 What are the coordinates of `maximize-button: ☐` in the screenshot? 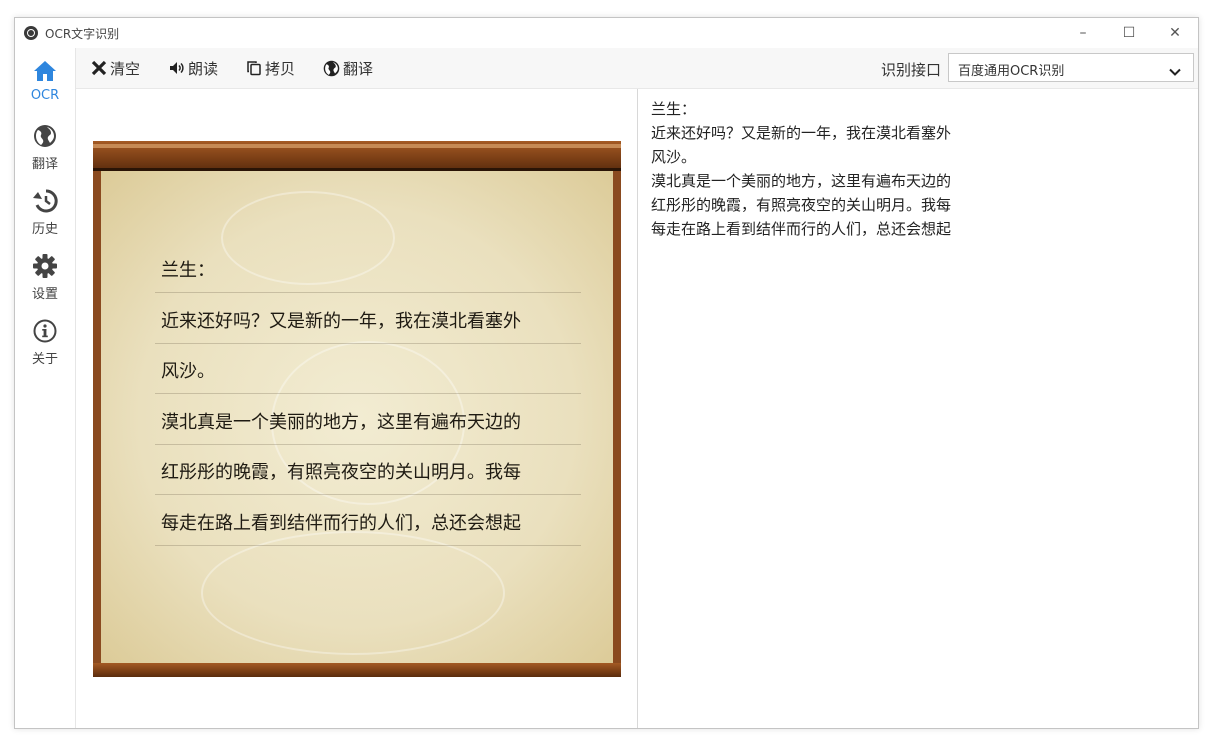 It's located at (1129, 33).